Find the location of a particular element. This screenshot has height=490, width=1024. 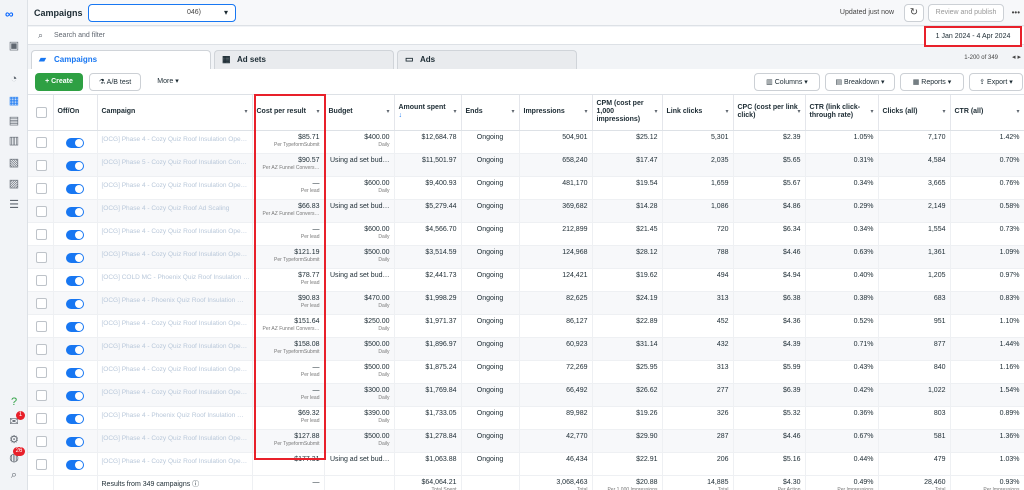

pagination-arrows: ◂ ▸ is located at coordinates (1016, 57).